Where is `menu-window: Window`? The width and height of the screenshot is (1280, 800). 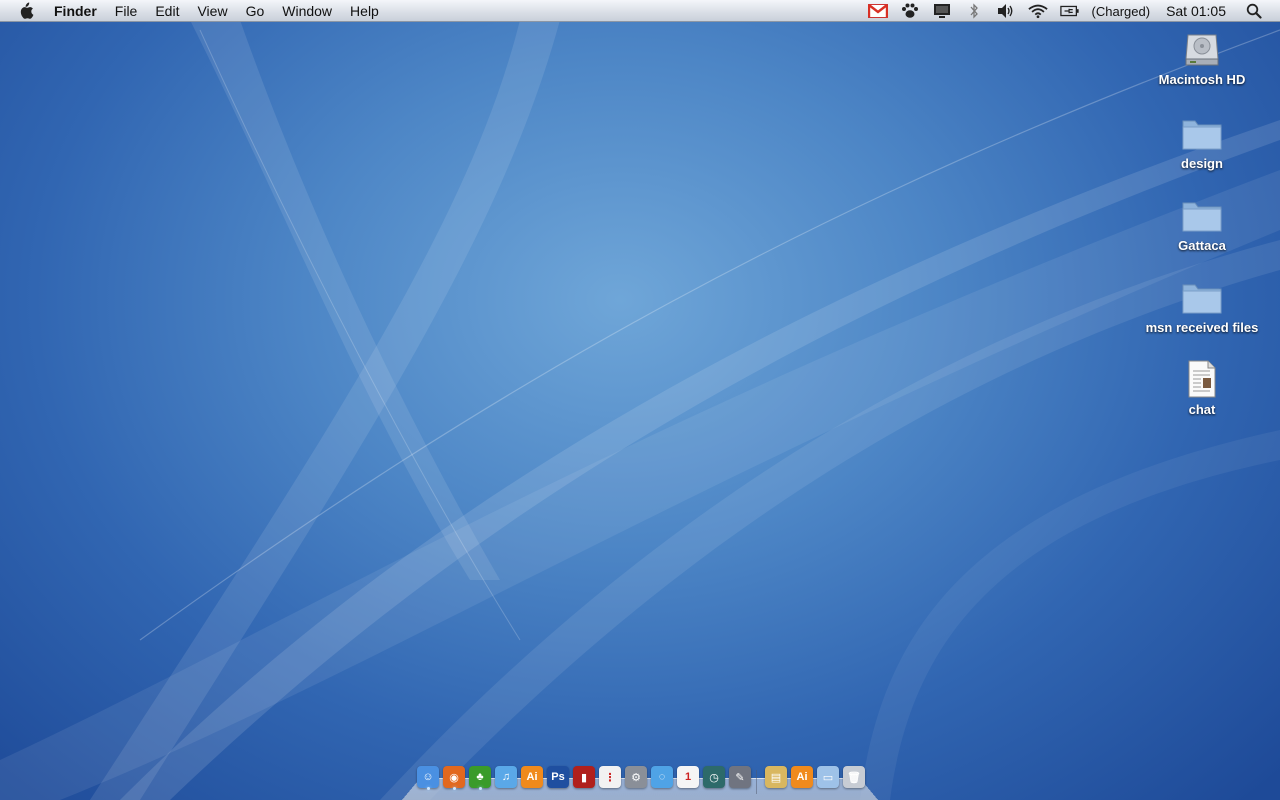
menu-window: Window is located at coordinates (307, 11).